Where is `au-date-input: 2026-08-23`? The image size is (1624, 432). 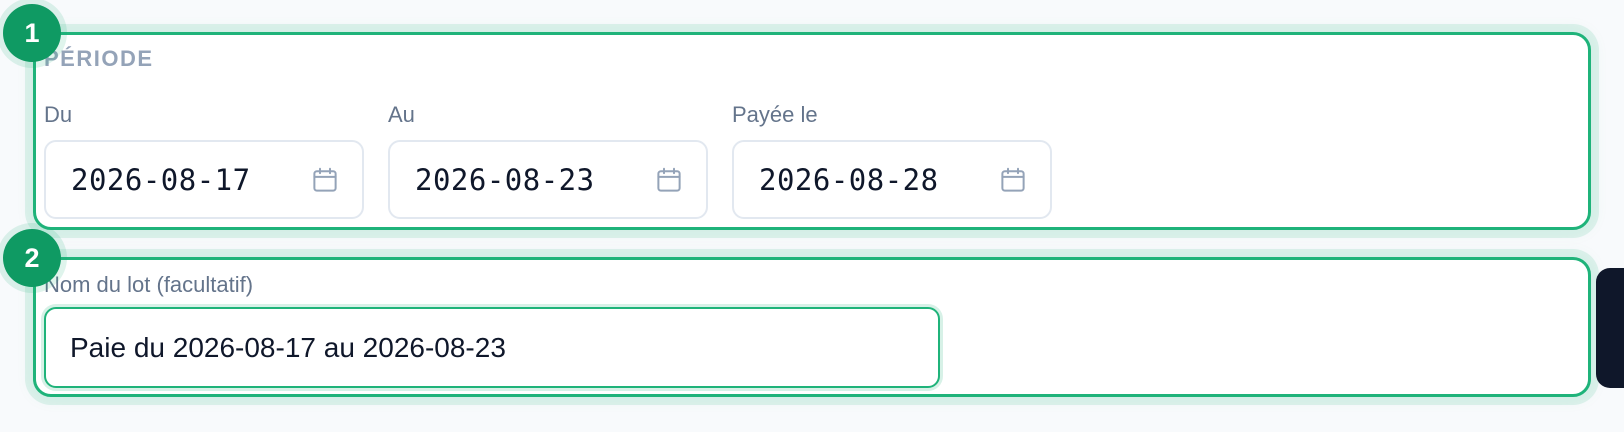 au-date-input: 2026-08-23 is located at coordinates (548, 179).